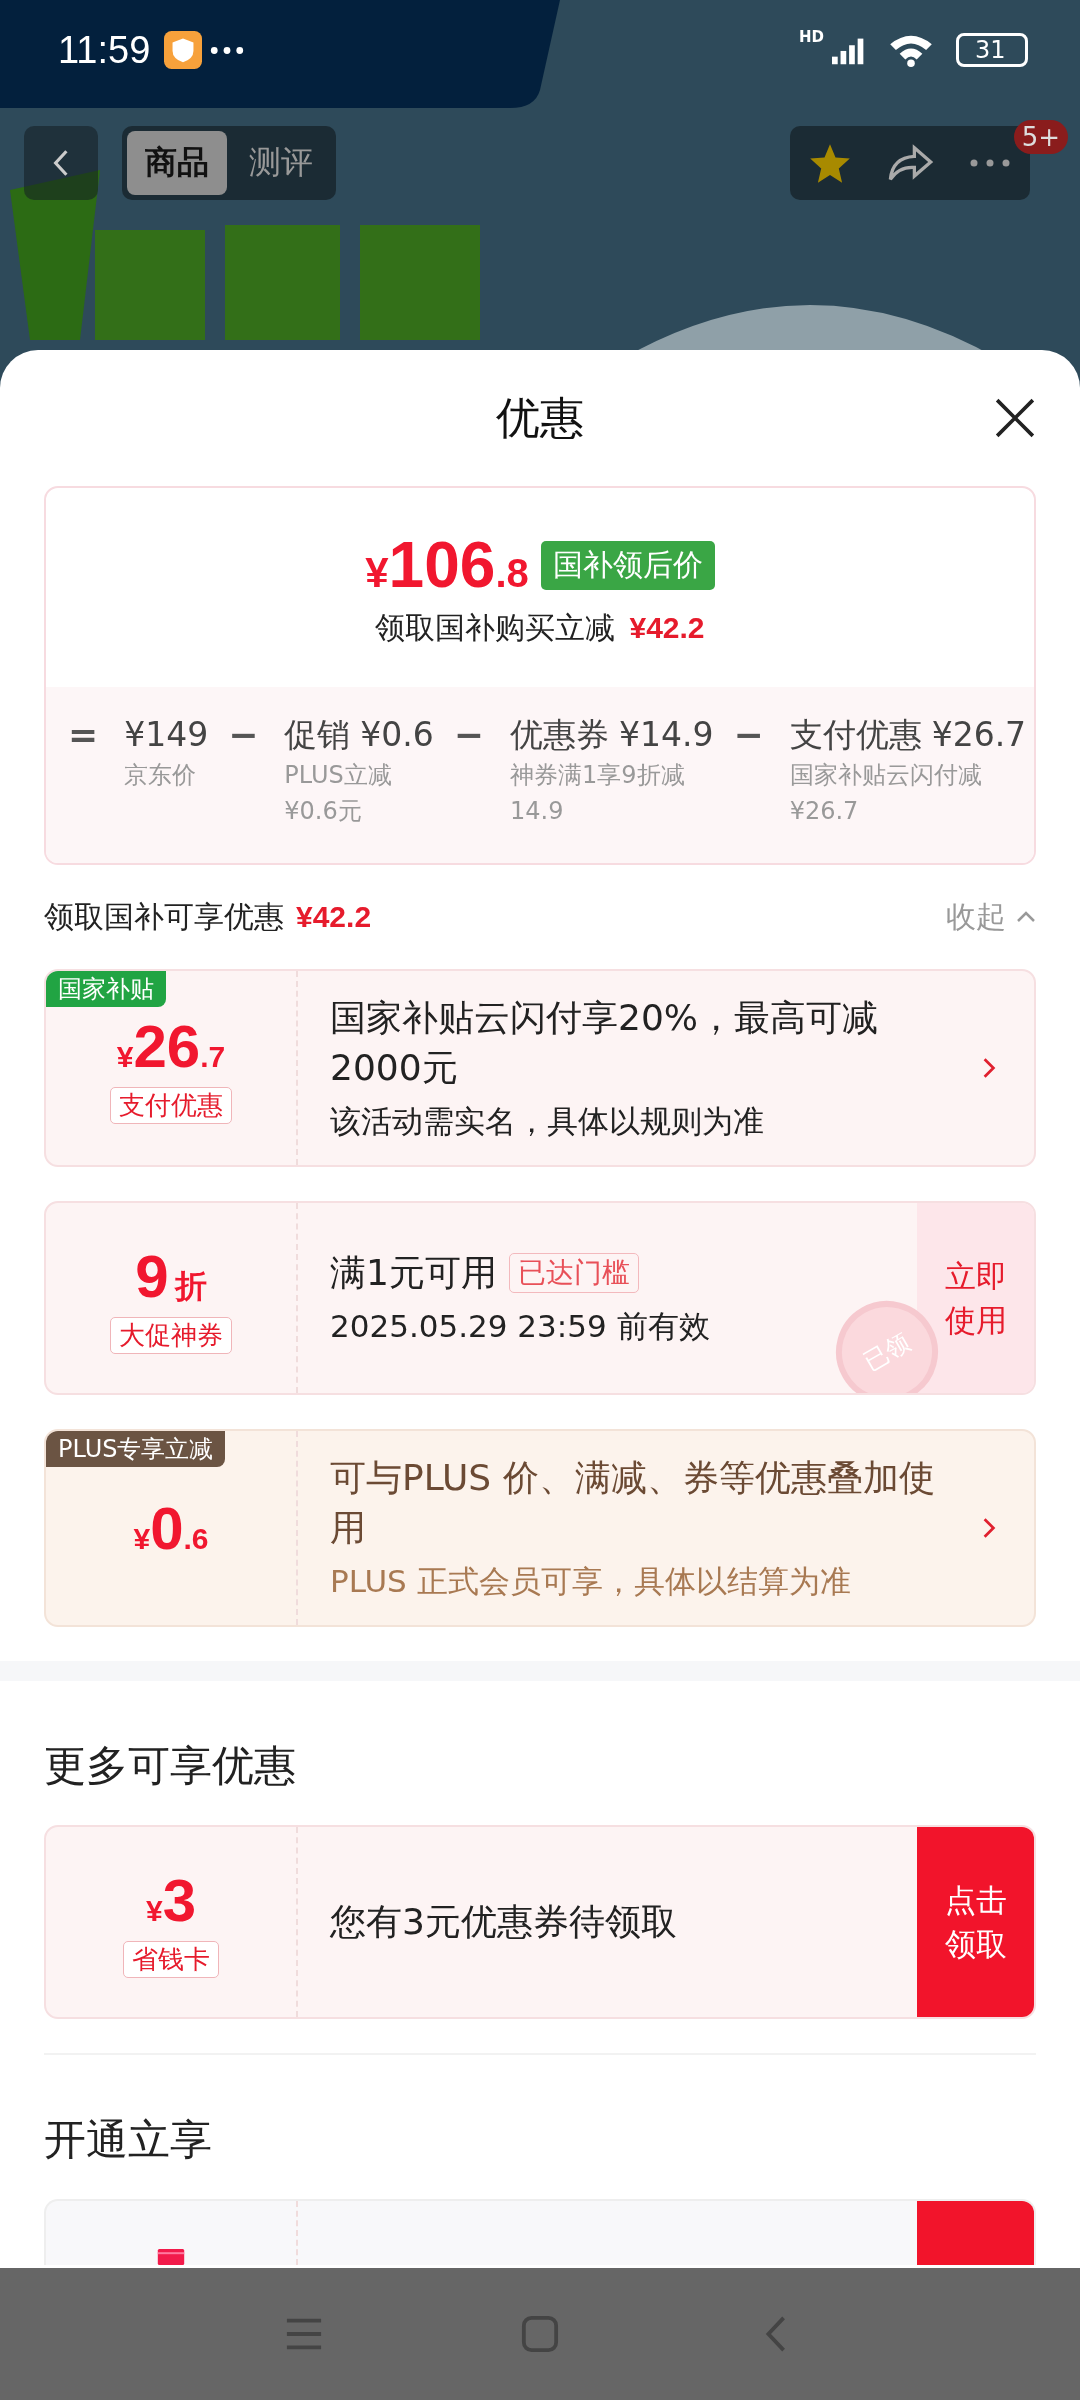 This screenshot has height=2400, width=1080. I want to click on final-price: ¥106.8, so click(447, 565).